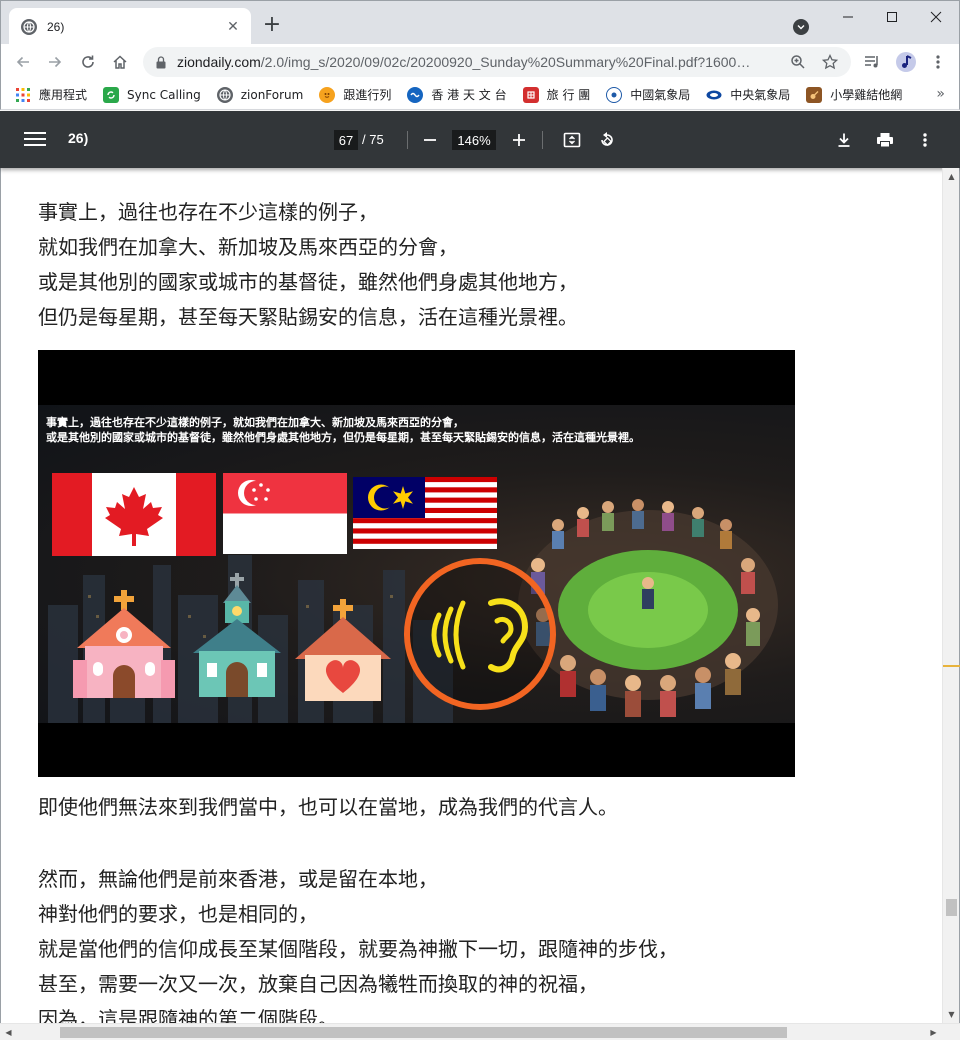 Image resolution: width=960 pixels, height=1040 pixels. What do you see at coordinates (760, 95) in the screenshot?
I see `bookmark-label: 中央氣象局` at bounding box center [760, 95].